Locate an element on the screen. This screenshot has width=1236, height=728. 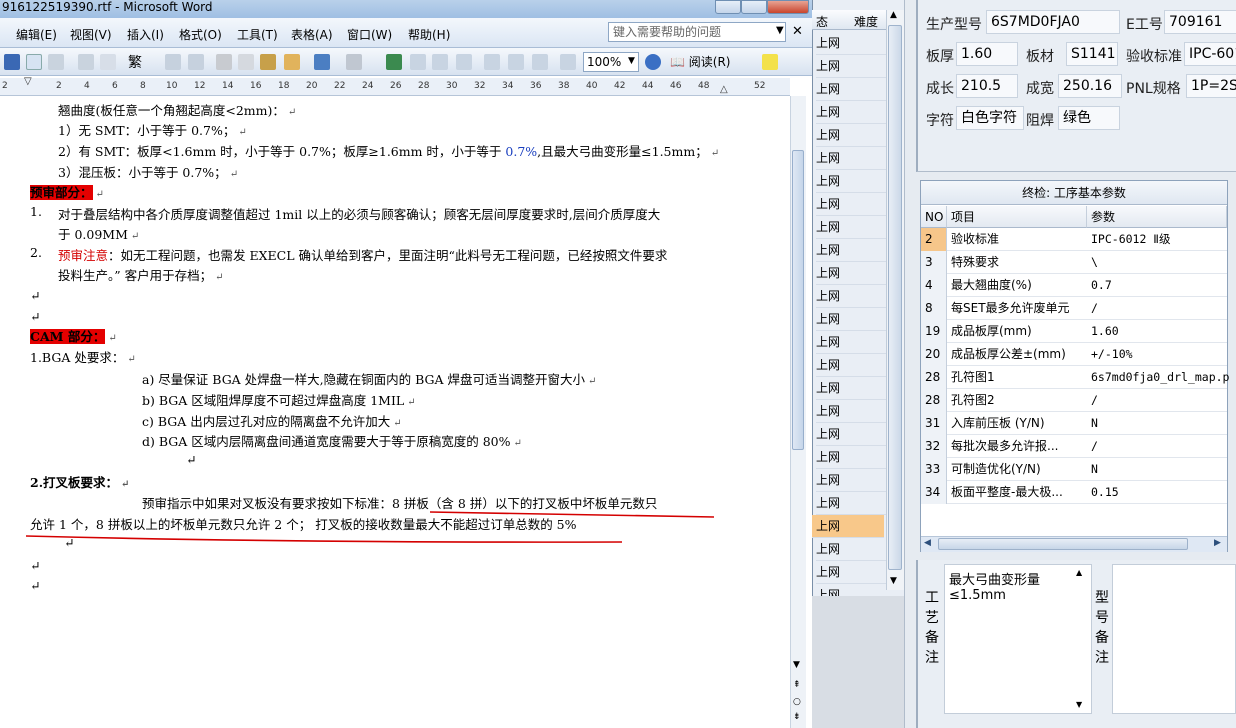
list-scrollbar-thumb is located at coordinates (895, 297).